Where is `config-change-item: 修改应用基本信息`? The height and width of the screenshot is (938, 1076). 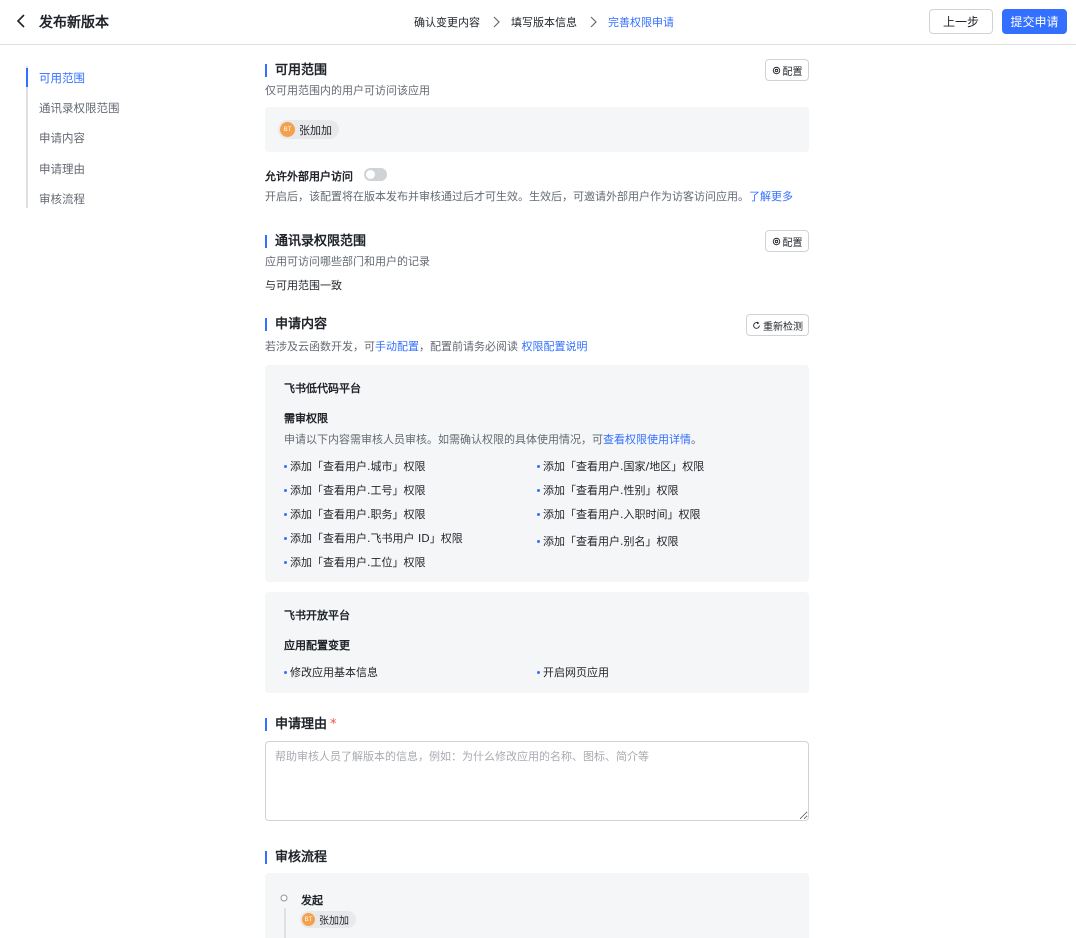 config-change-item: 修改应用基本信息 is located at coordinates (331, 672).